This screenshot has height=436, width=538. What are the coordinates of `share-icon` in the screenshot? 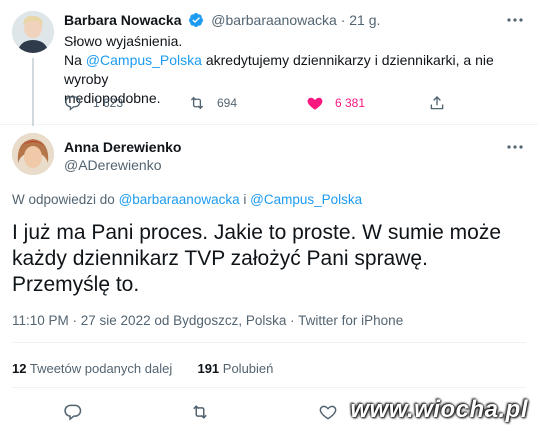 It's located at (437, 103).